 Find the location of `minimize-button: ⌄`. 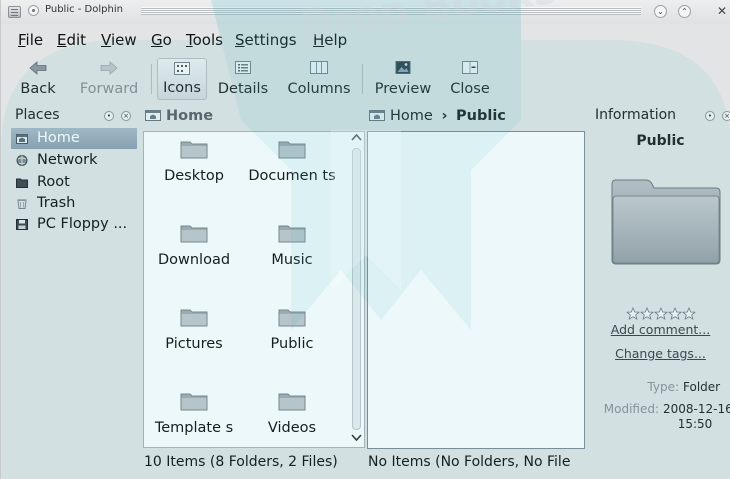

minimize-button: ⌄ is located at coordinates (660, 11).